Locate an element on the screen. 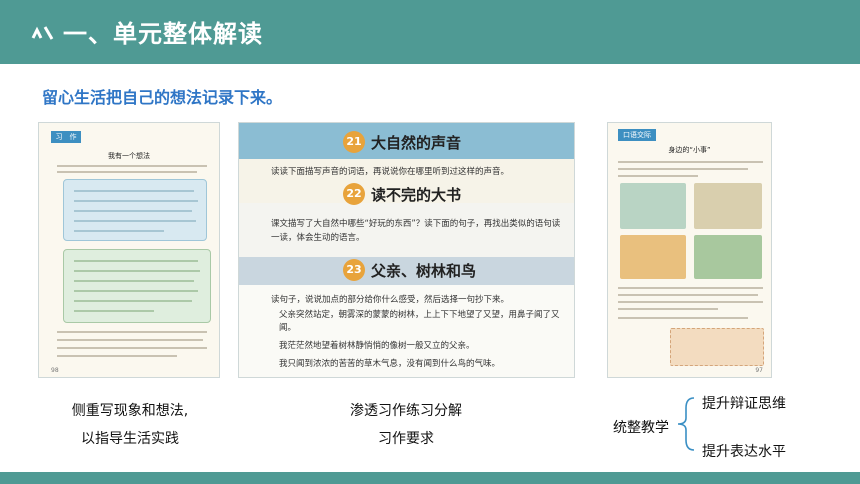 This screenshot has height=484, width=860. lesson-title: 父亲、树林和鸟 is located at coordinates (424, 271).